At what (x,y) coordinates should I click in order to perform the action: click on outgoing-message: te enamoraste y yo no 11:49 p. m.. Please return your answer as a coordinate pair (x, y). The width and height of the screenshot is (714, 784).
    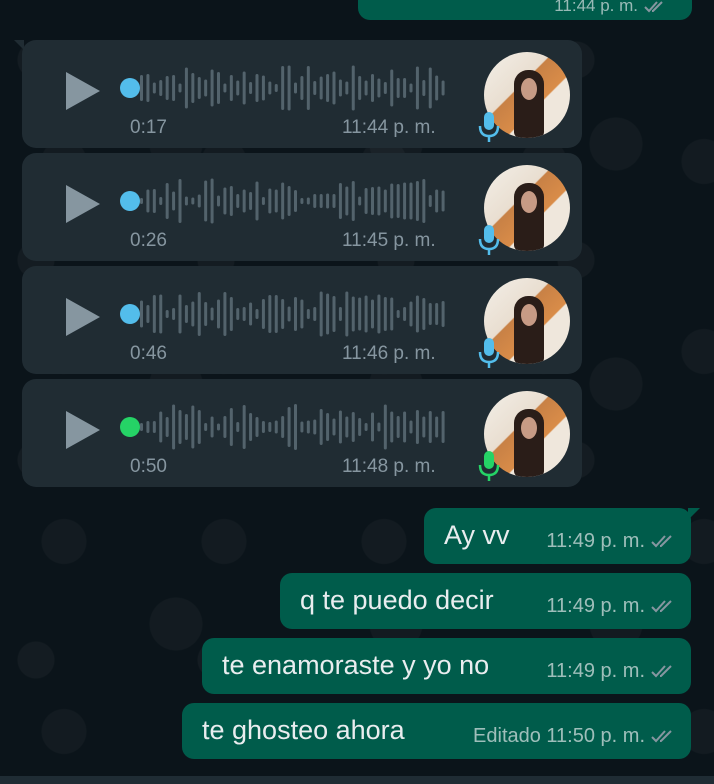
    Looking at the image, I should click on (446, 666).